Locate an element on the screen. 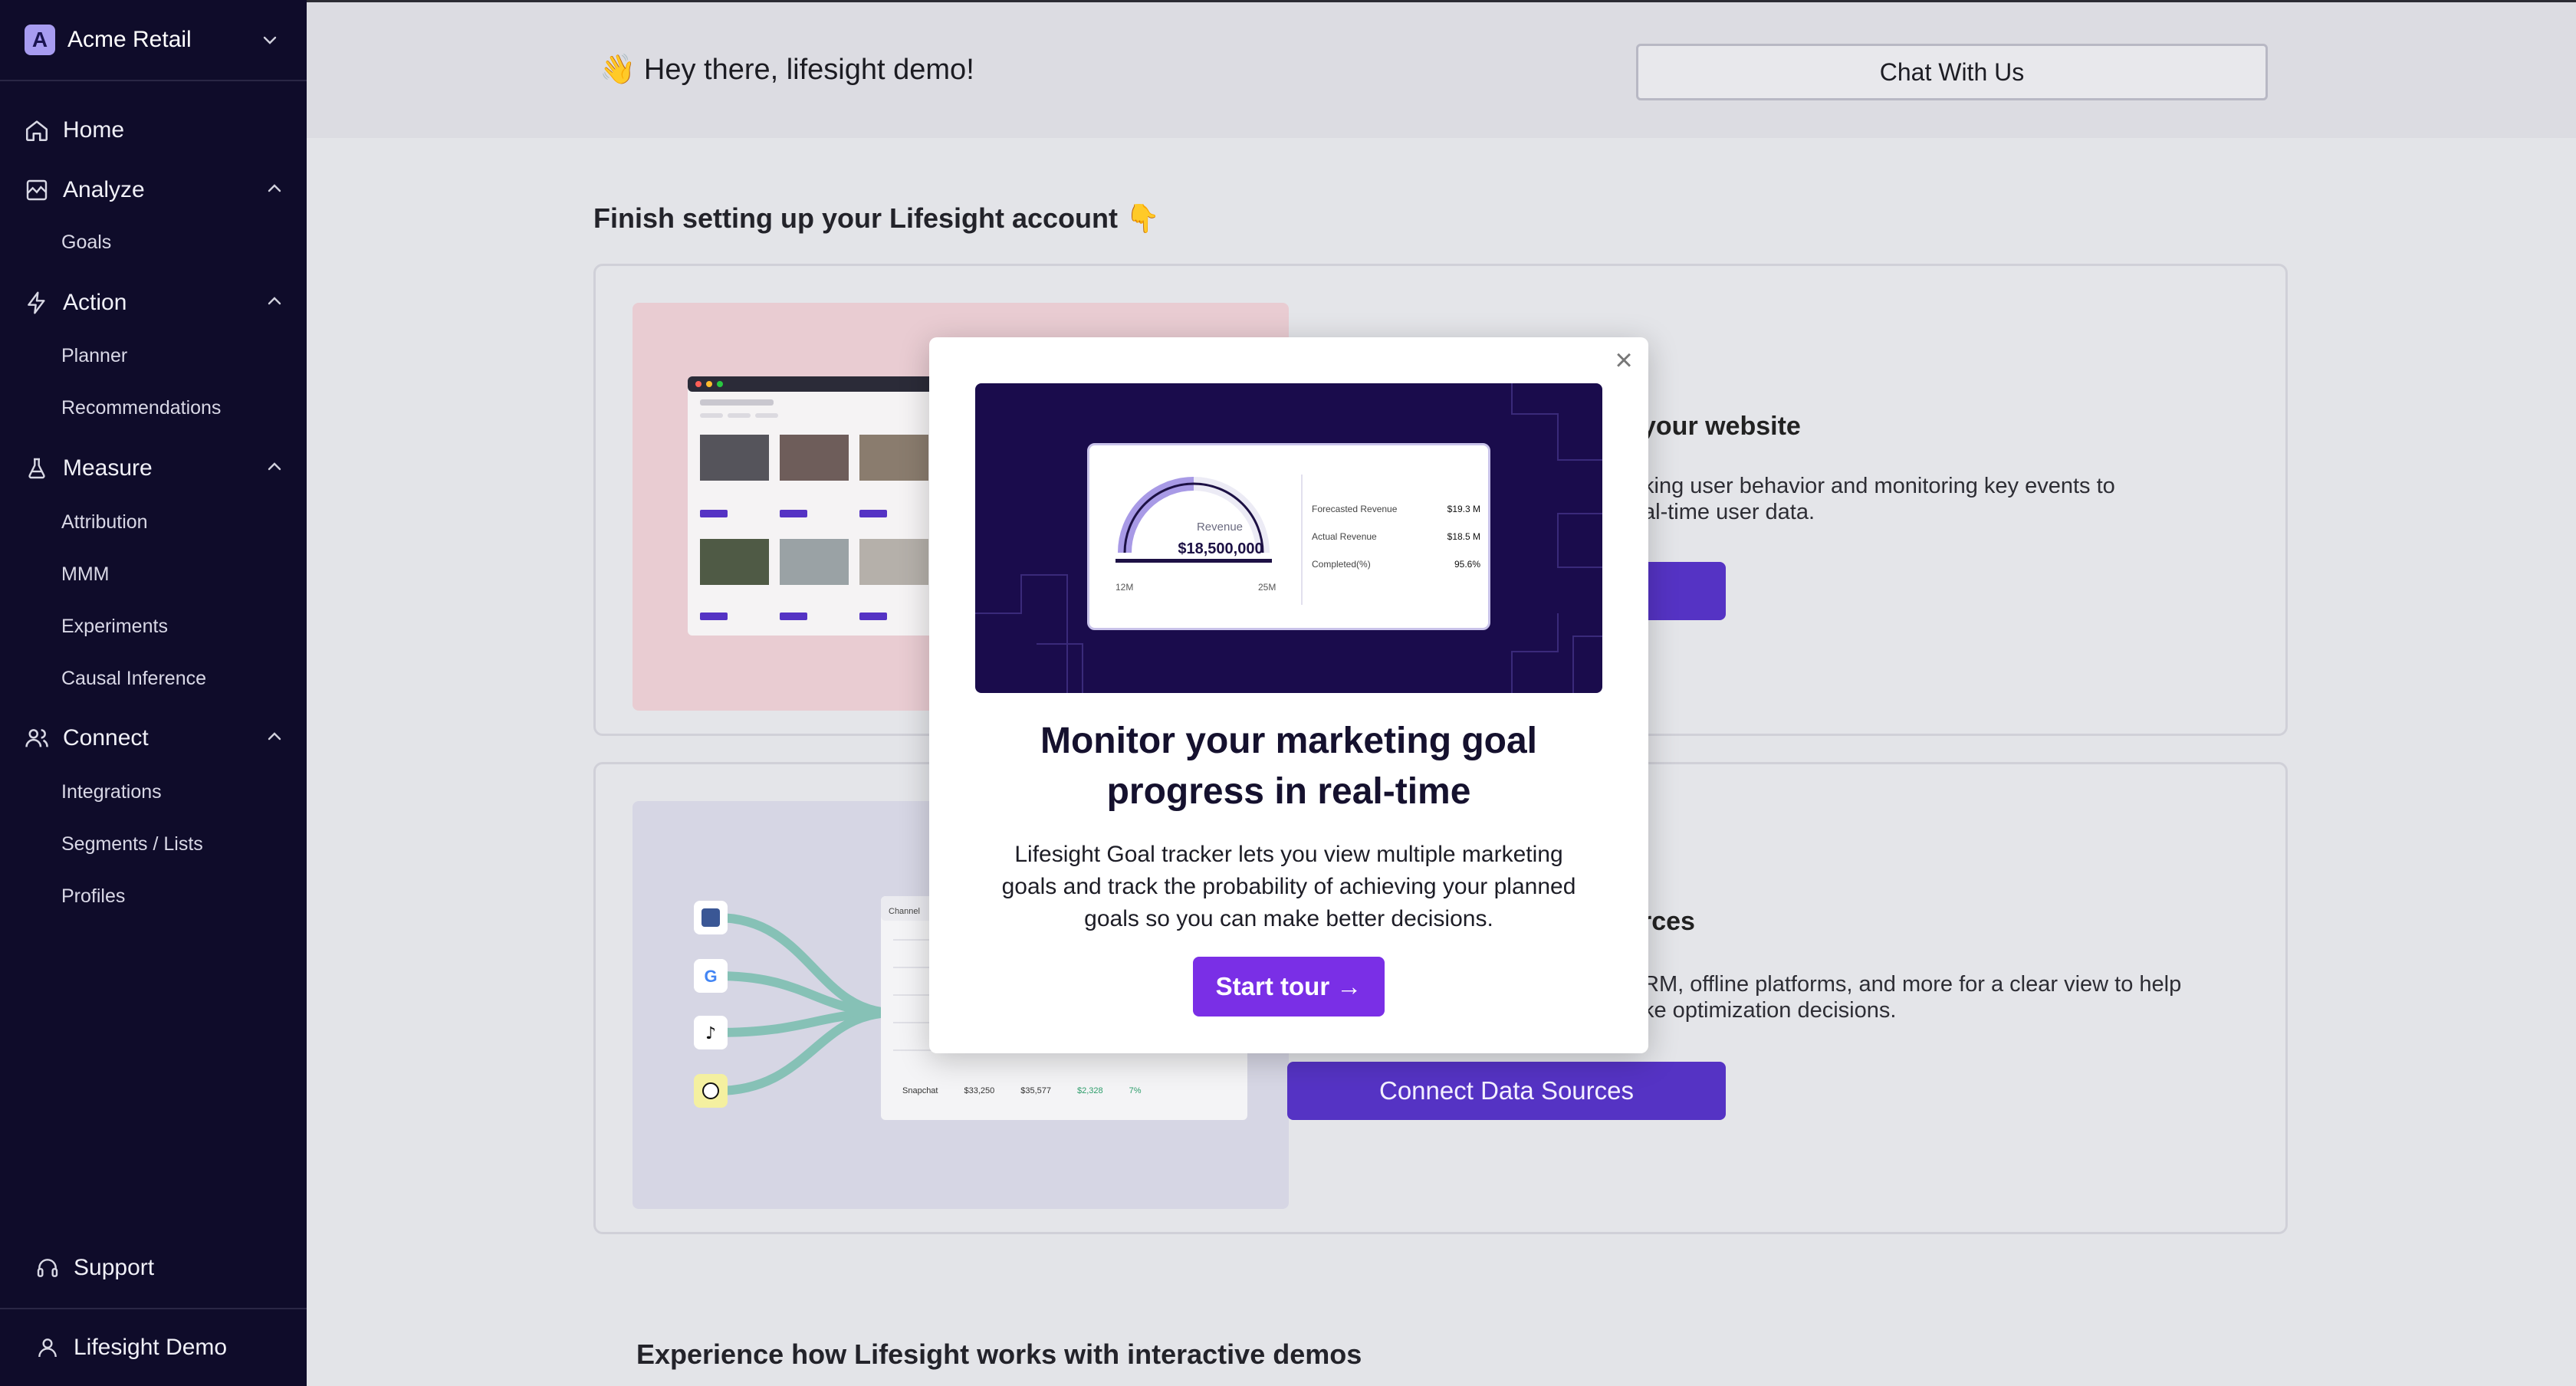  sidebar-item-home: Home is located at coordinates (154, 130).